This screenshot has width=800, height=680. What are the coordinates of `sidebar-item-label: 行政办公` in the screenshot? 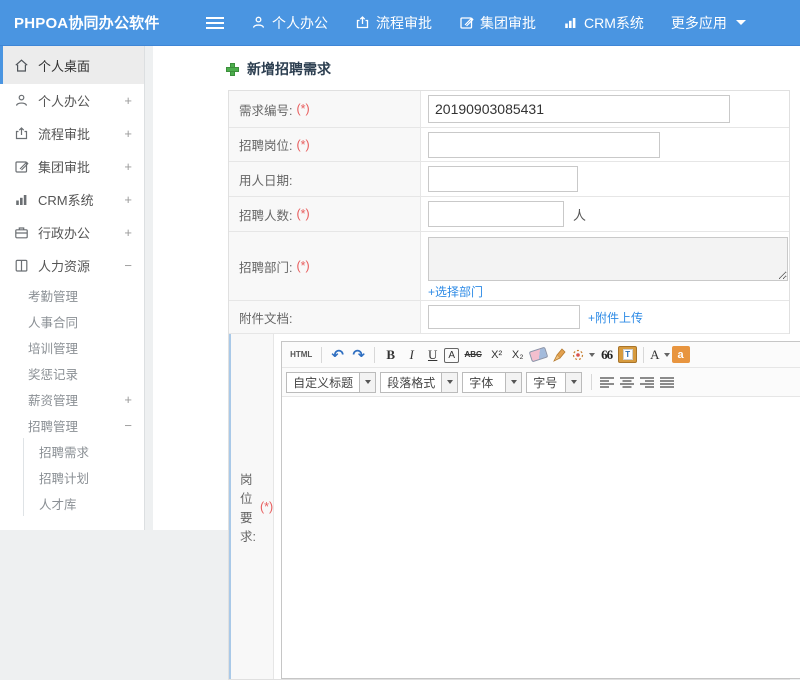 It's located at (64, 233).